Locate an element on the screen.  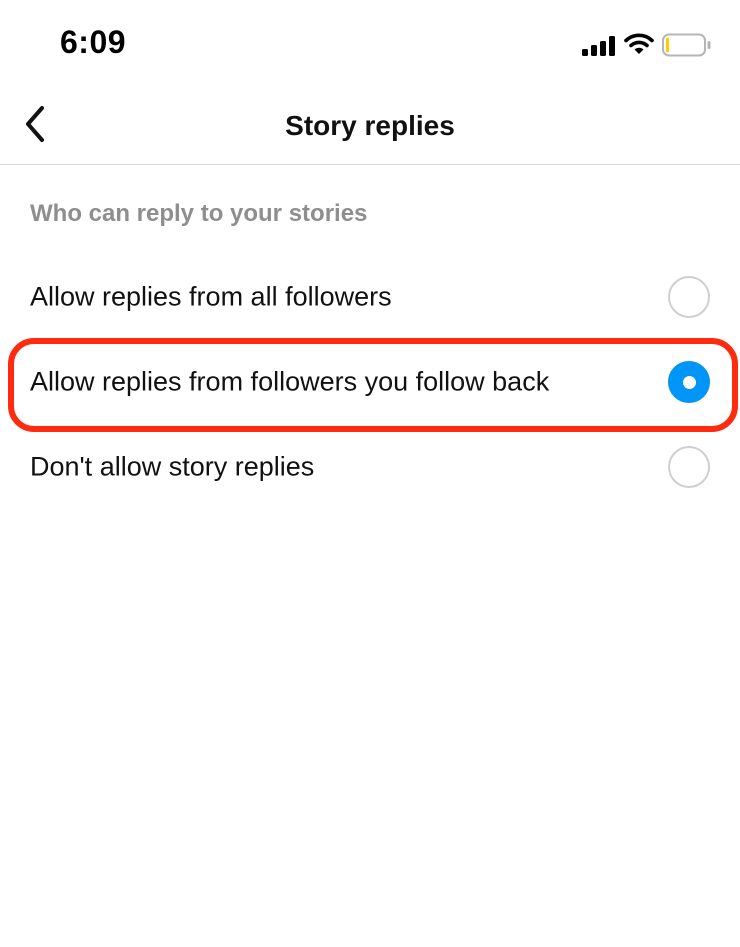
battery-icon is located at coordinates (686, 45).